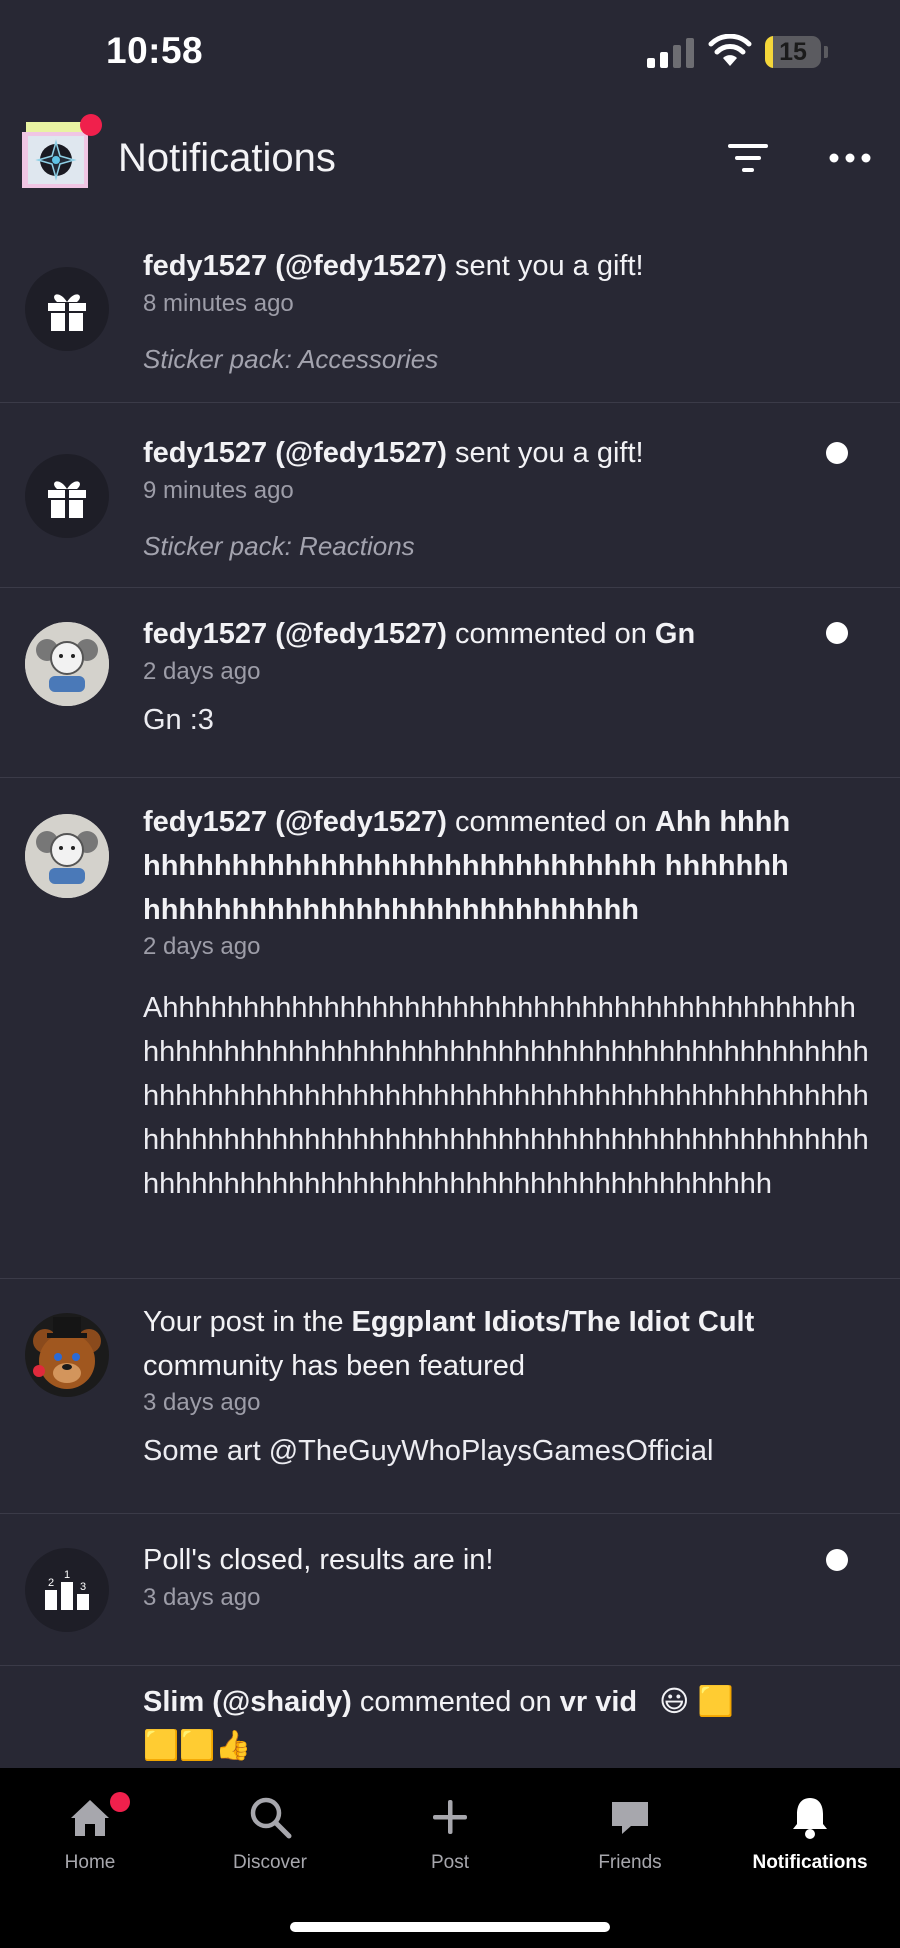 This screenshot has height=1948, width=900. What do you see at coordinates (279, 546) in the screenshot?
I see `notification-subtitle: Sticker pack: Reactions` at bounding box center [279, 546].